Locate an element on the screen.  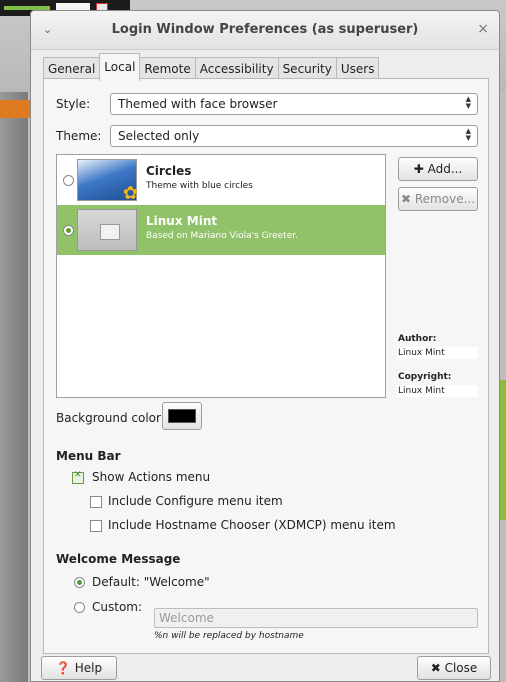
tab-users: Users is located at coordinates (357, 68).